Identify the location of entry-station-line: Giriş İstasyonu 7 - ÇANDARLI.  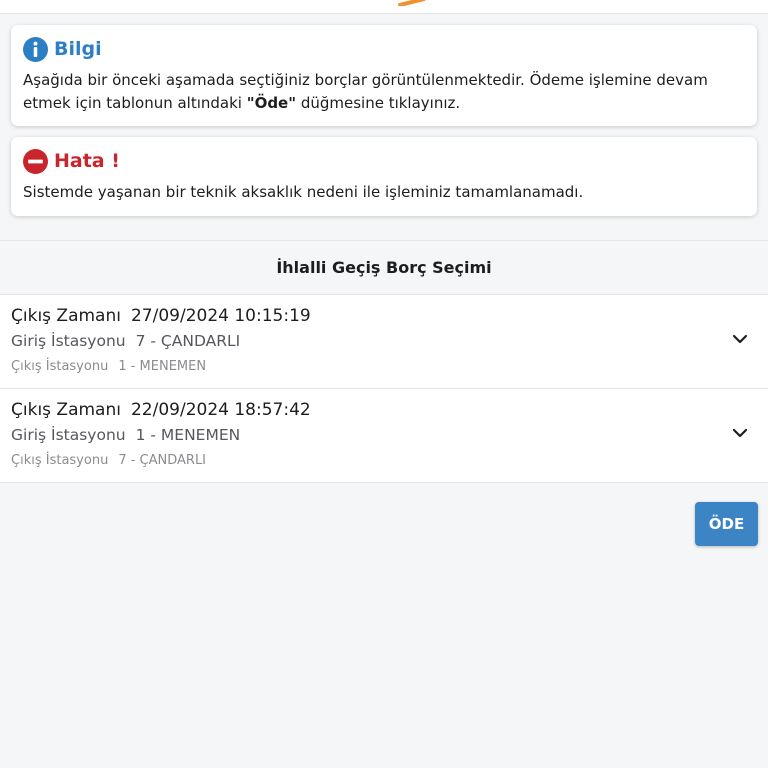
(125, 341).